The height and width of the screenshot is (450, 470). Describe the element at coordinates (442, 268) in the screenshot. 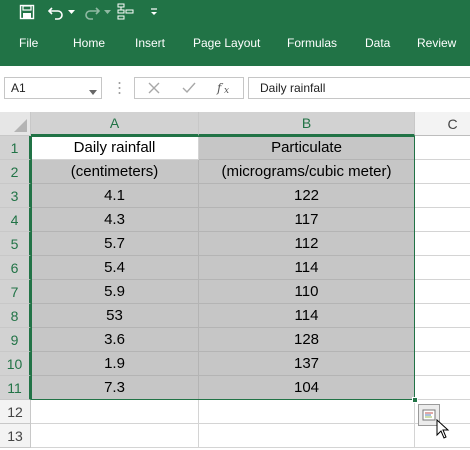

I see `cell-c6` at that location.